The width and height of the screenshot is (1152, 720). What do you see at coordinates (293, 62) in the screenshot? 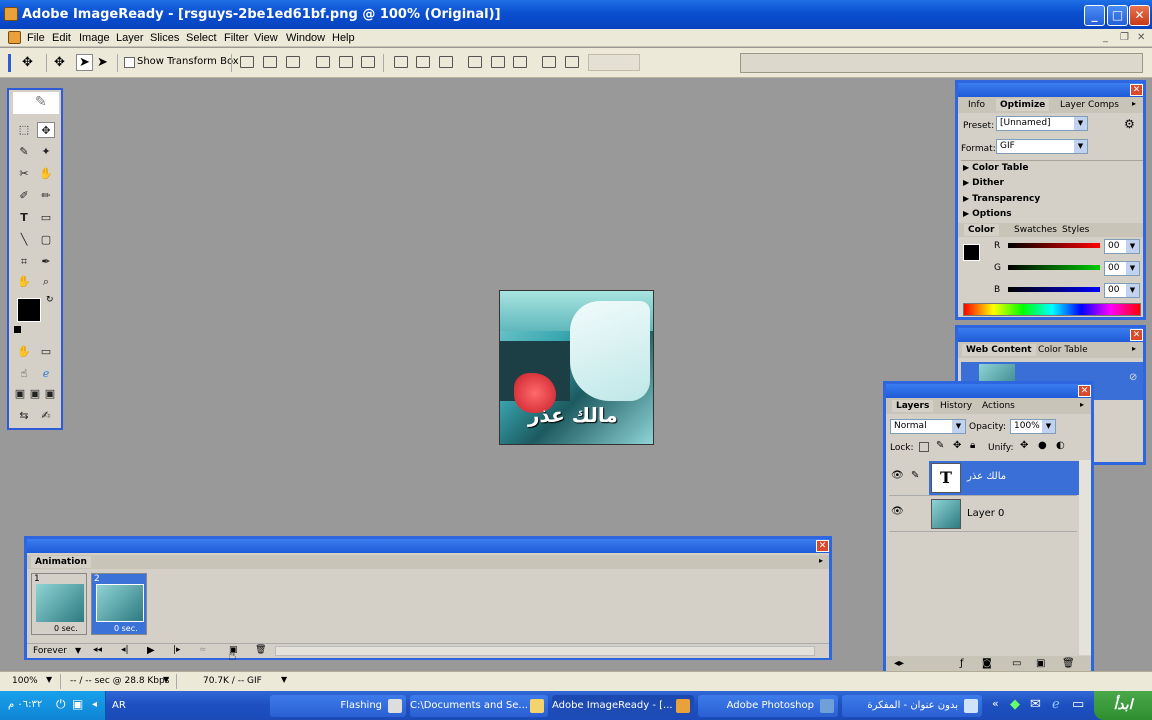
I see `align-bottom-icon` at bounding box center [293, 62].